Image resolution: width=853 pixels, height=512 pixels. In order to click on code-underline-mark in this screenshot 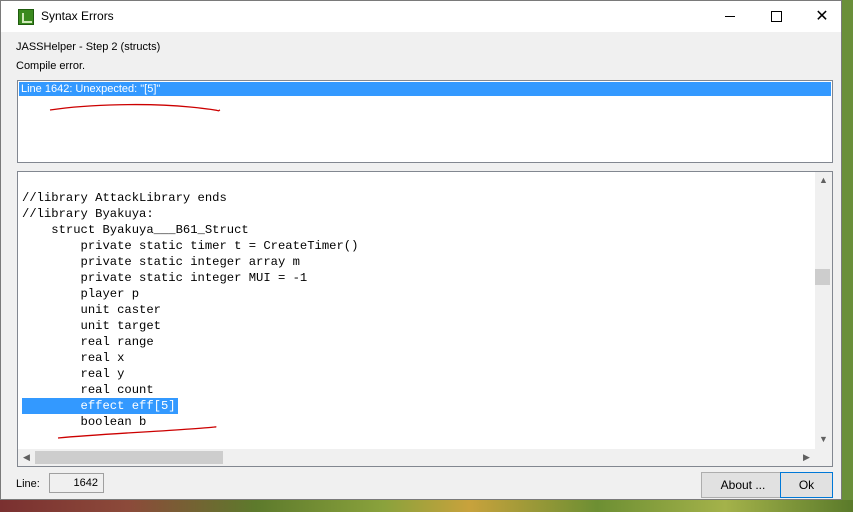, I will do `click(137, 432)`.